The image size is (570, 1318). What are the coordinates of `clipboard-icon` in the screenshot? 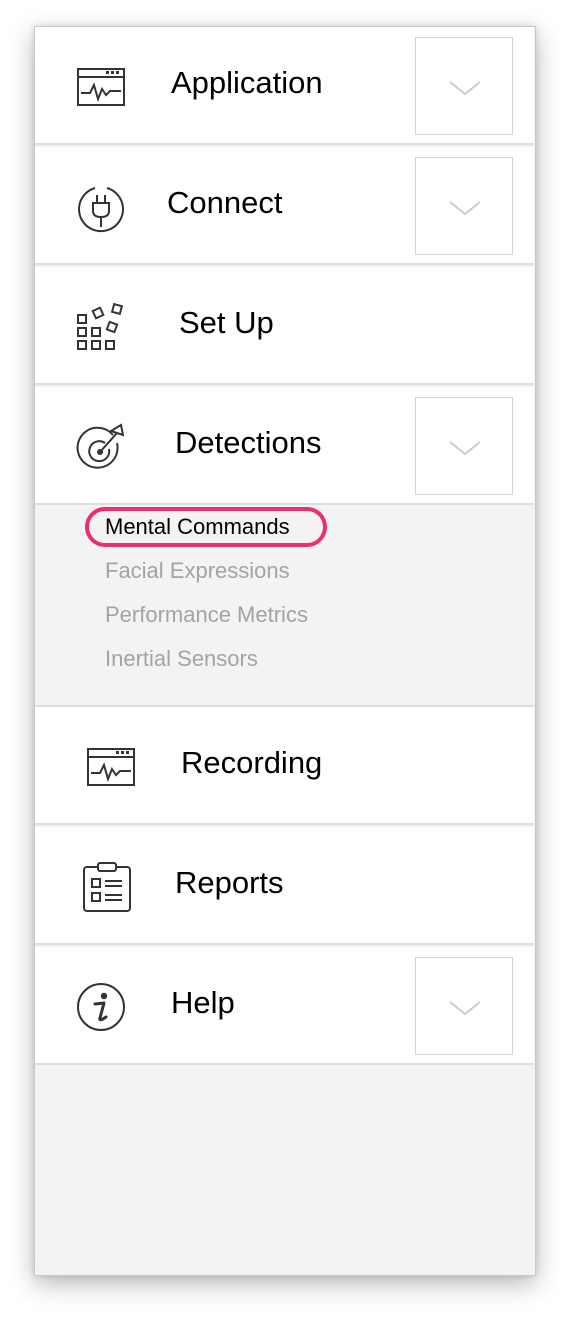 It's located at (107, 887).